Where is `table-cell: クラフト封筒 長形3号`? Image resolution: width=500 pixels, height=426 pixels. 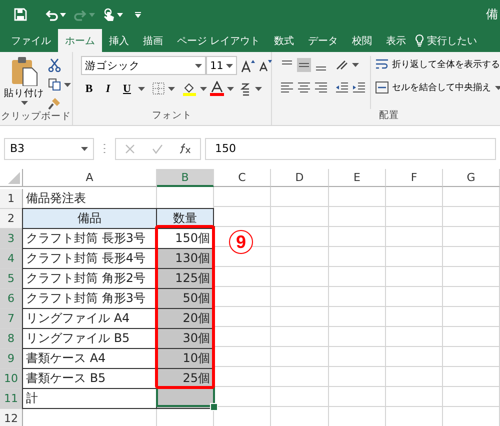
table-cell: クラフト封筒 長形3号 is located at coordinates (89, 238).